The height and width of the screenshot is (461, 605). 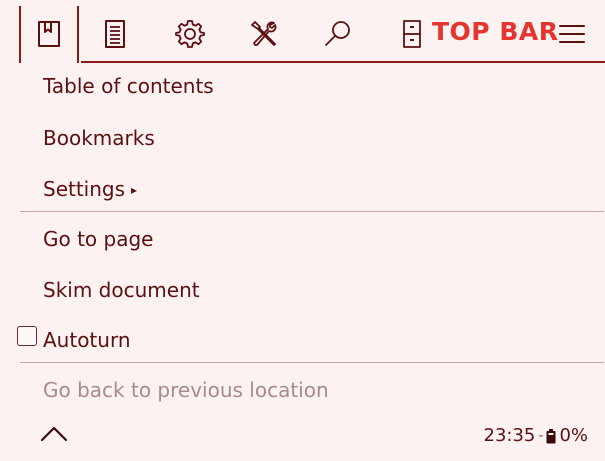 I want to click on menu-item-autoturn: Autoturn, so click(x=87, y=340).